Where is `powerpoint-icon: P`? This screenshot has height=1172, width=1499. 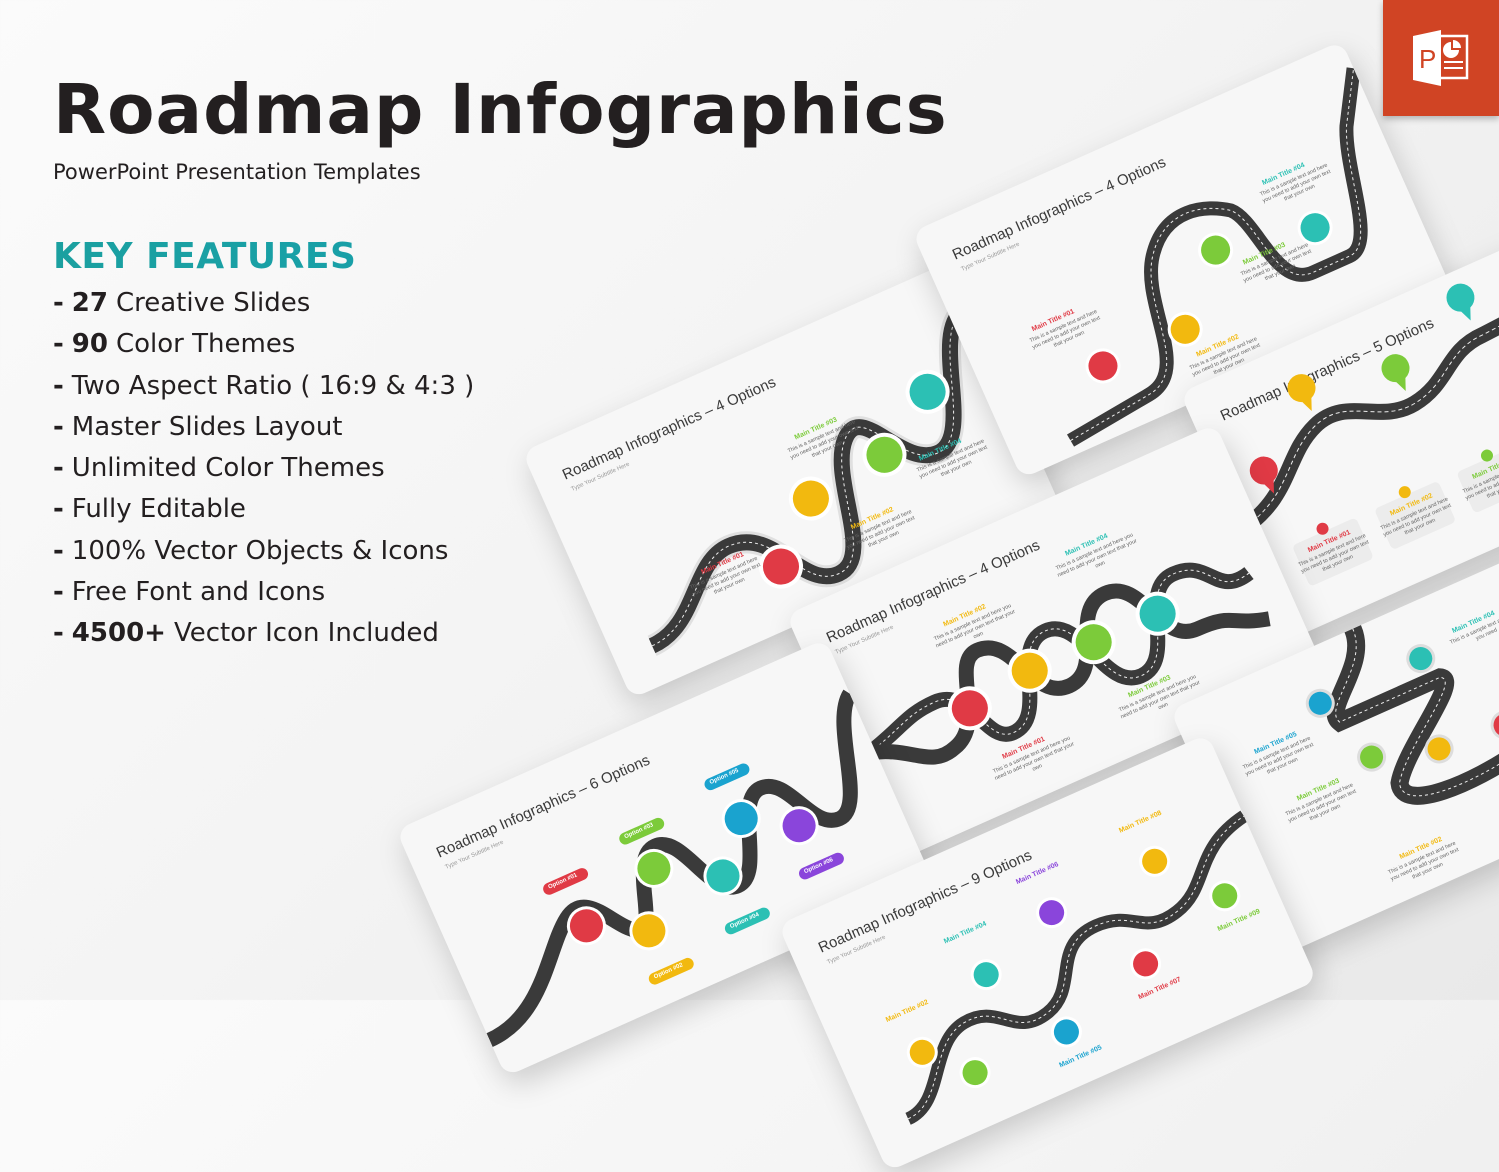
powerpoint-icon: P is located at coordinates (1441, 58).